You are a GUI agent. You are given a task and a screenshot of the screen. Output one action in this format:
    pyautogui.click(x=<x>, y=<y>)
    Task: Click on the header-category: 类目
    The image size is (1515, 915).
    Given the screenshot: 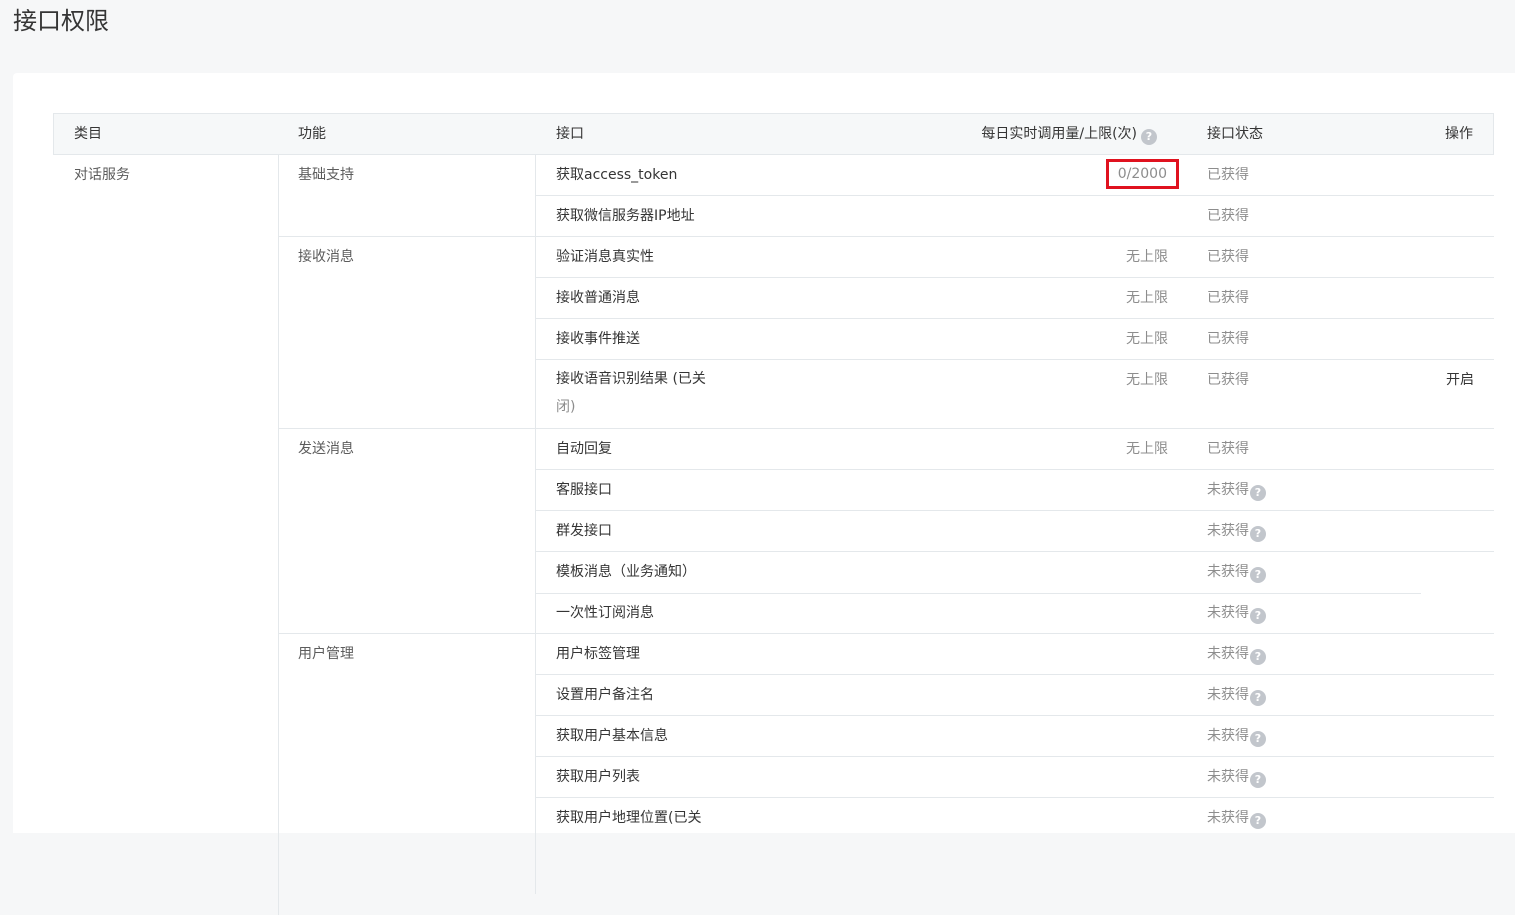 What is the action you would take?
    pyautogui.click(x=88, y=134)
    